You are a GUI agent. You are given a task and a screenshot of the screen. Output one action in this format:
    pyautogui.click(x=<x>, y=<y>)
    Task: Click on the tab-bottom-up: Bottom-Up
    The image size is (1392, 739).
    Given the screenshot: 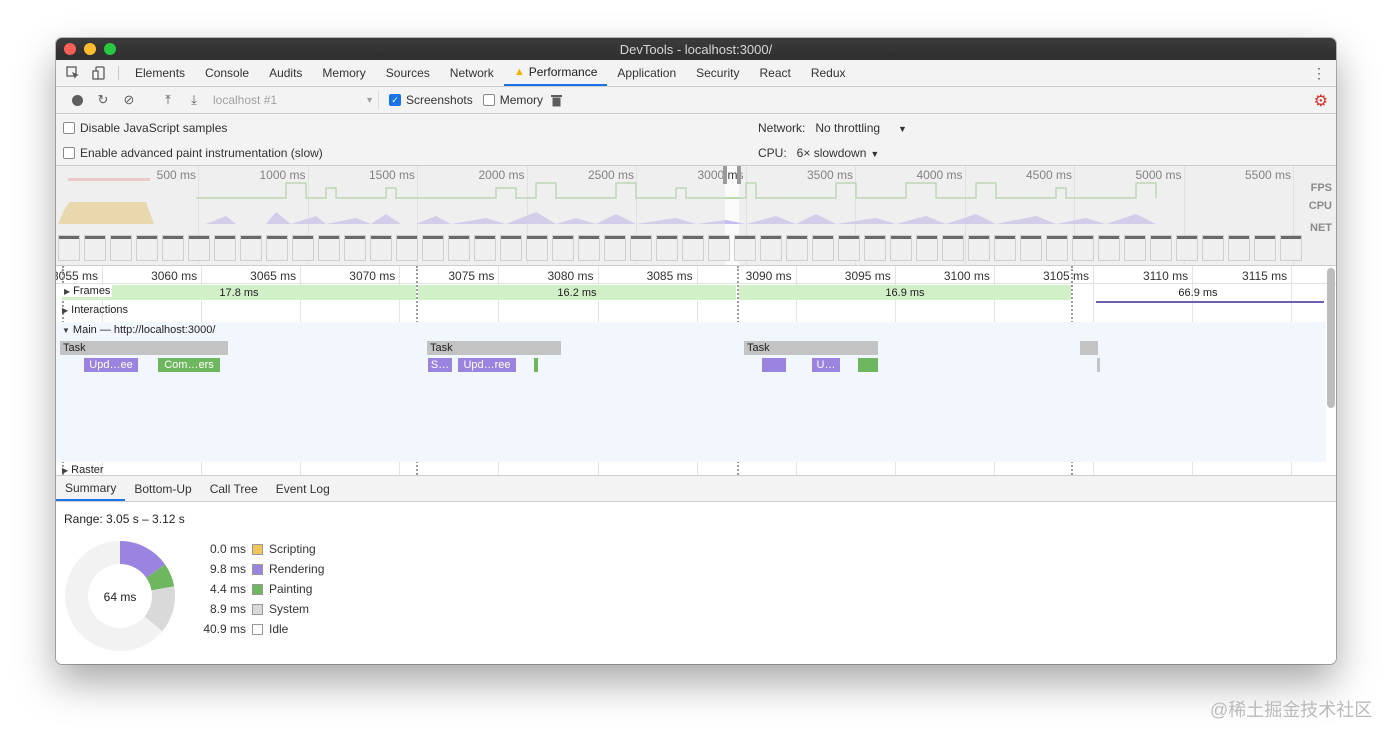 What is the action you would take?
    pyautogui.click(x=162, y=488)
    